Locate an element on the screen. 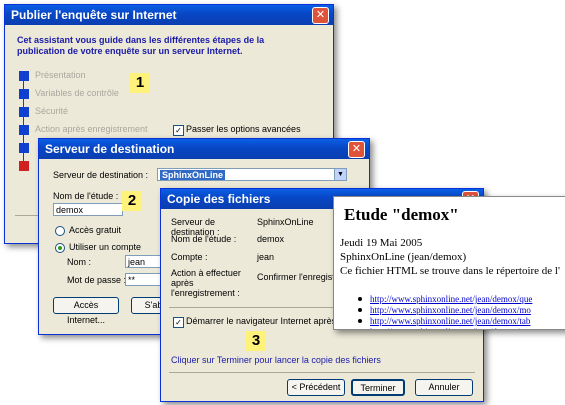 The height and width of the screenshot is (405, 565). step-badge-2: 2 is located at coordinates (132, 201).